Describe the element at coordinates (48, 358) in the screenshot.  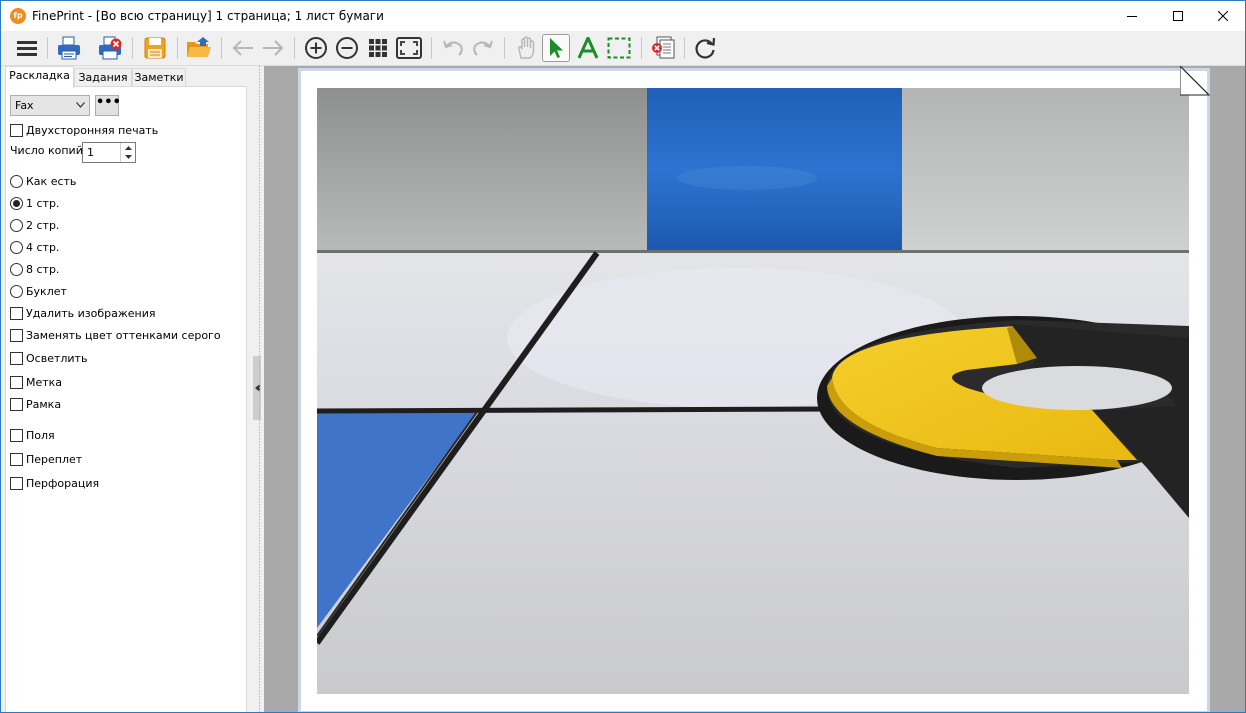
I see `lighten-checkbox: Осветлить` at that location.